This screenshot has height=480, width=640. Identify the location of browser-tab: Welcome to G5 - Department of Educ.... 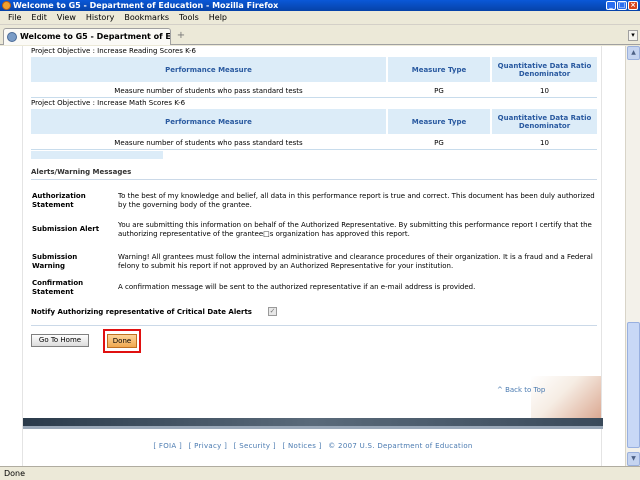
(87, 36).